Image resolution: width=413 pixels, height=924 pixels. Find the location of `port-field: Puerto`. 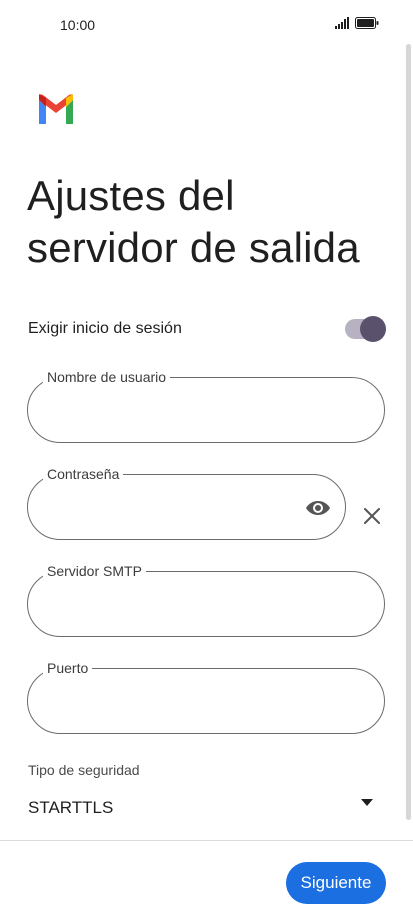

port-field: Puerto is located at coordinates (206, 696).